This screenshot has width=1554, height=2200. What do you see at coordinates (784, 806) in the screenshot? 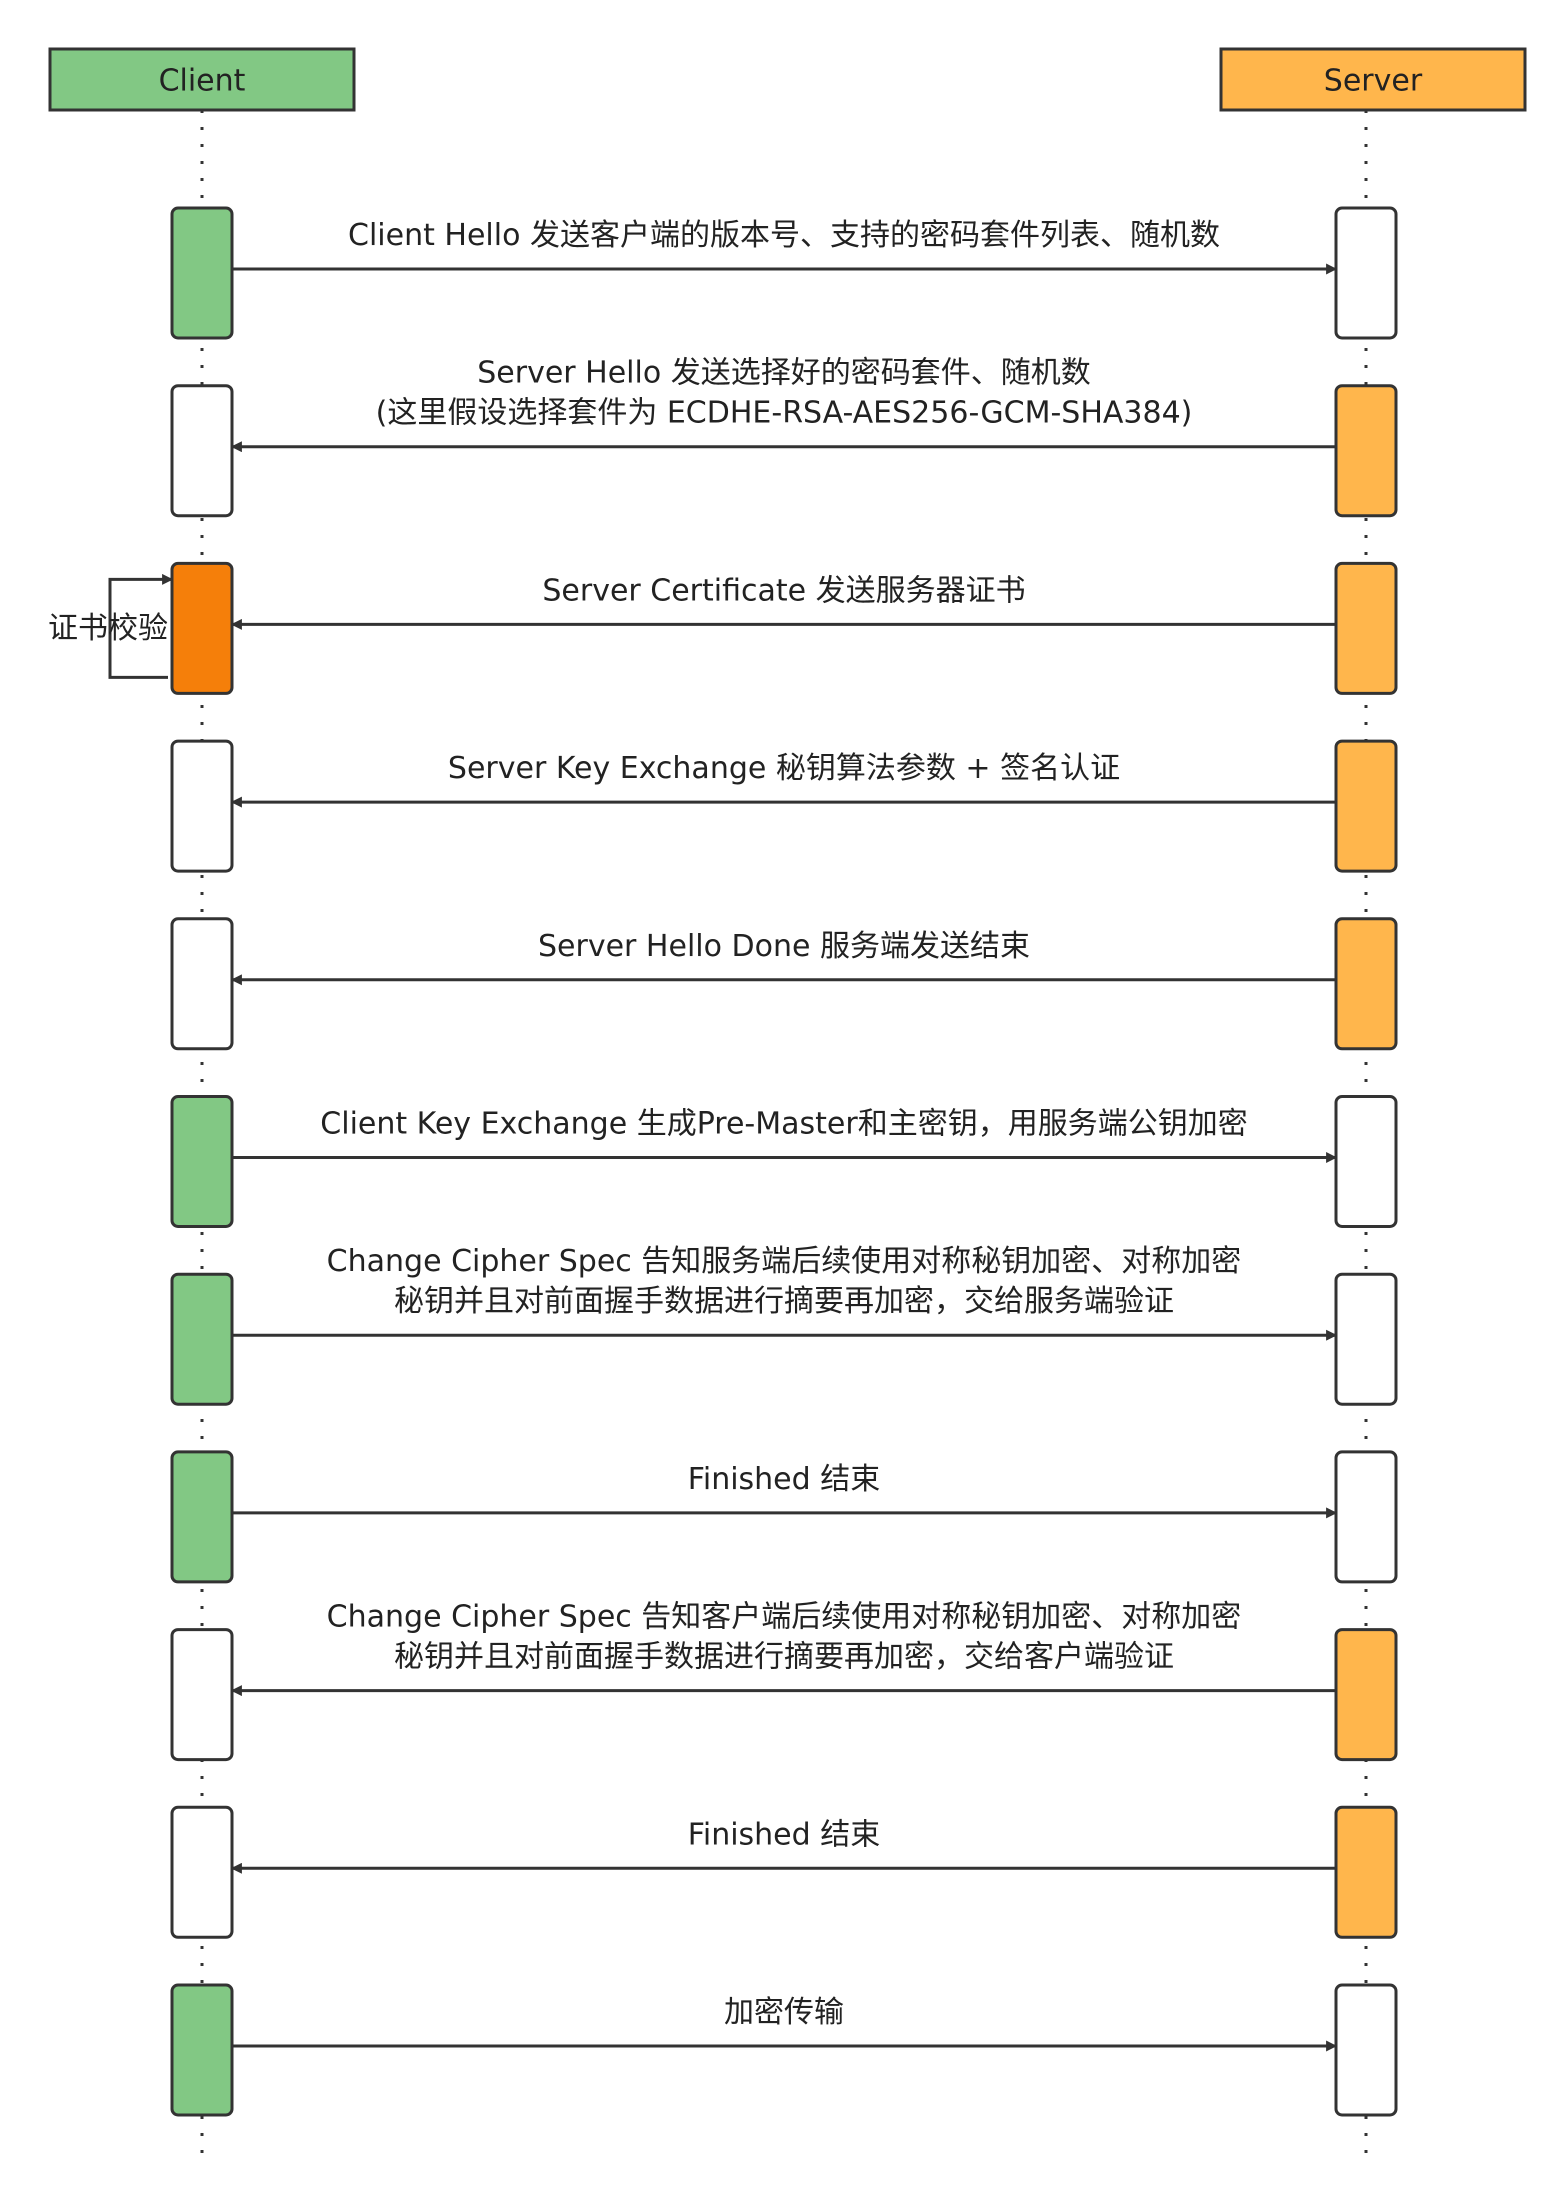
I see `message-4: Server Key Exchange 秘钥算法参数 + 签名认证` at bounding box center [784, 806].